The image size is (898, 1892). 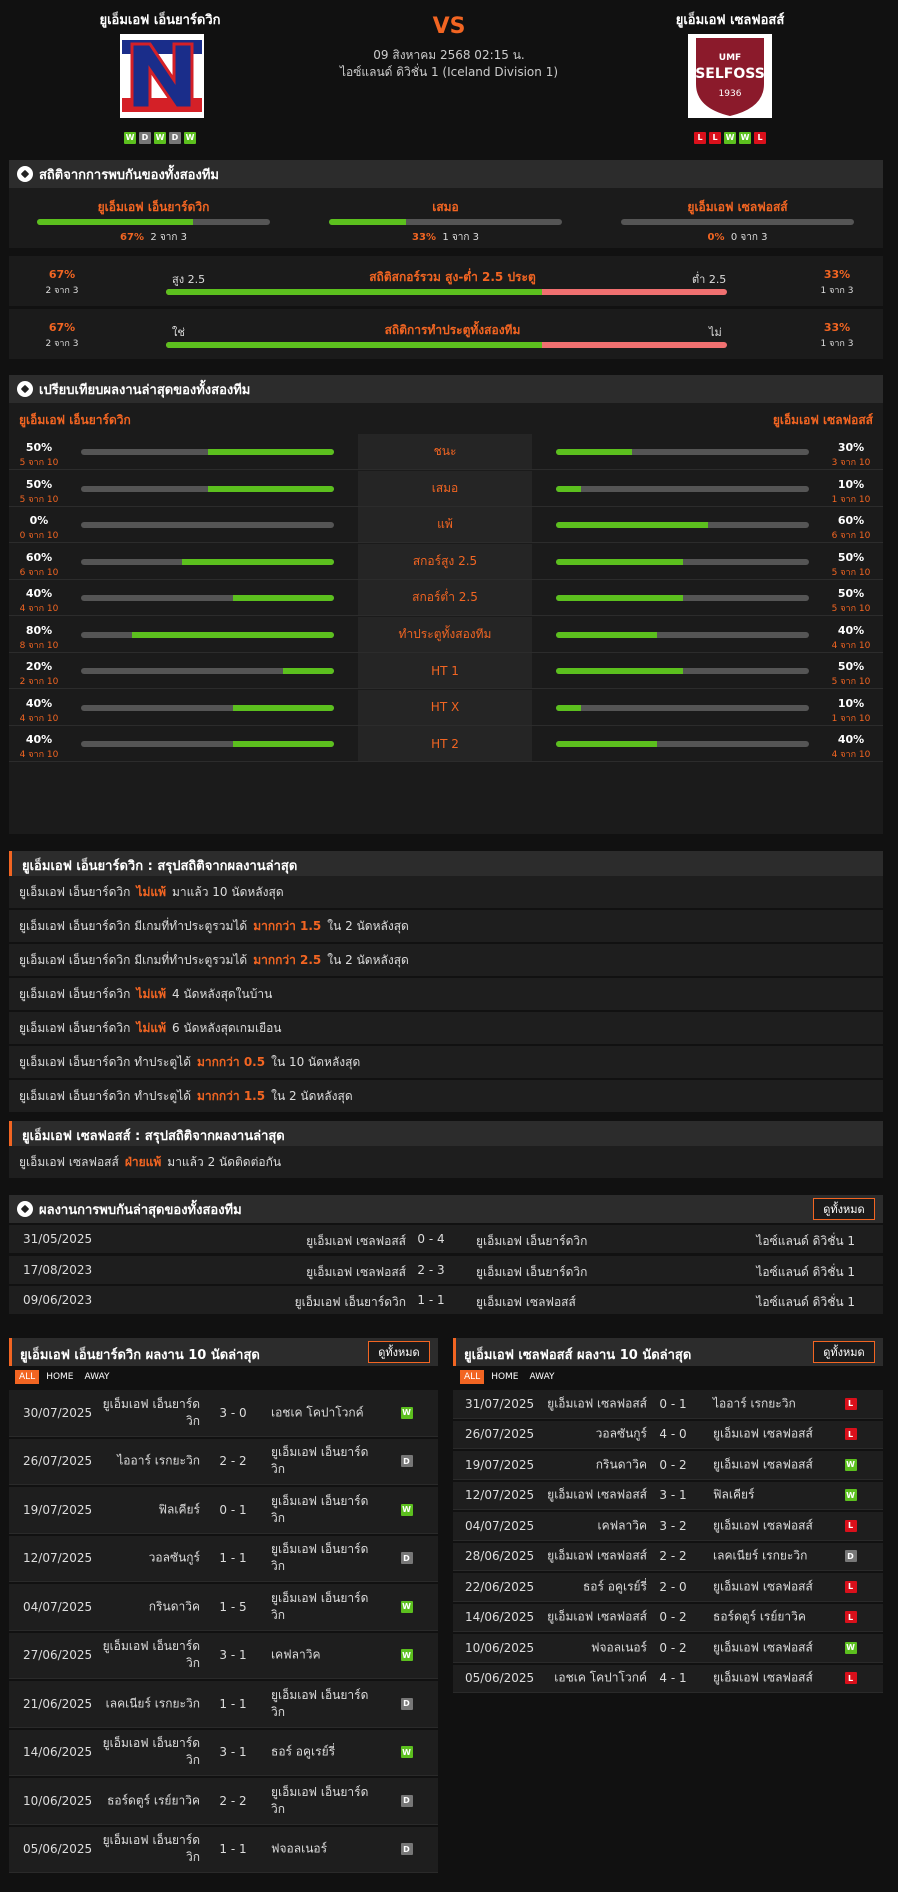 I want to click on stat-label: HT 1, so click(x=445, y=670).